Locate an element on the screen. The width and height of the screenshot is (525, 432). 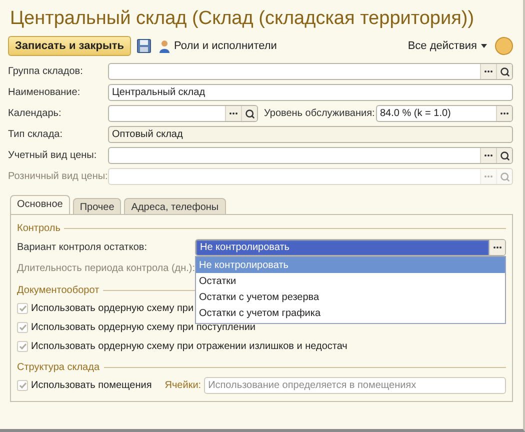
all-actions-menu: Все действия is located at coordinates (447, 46).